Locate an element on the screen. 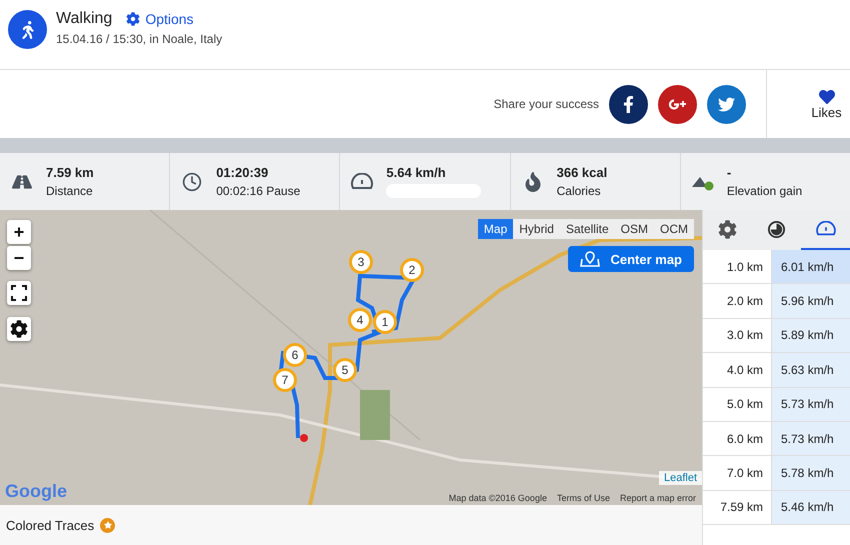 Image resolution: width=850 pixels, height=545 pixels. zoom-out-button: − is located at coordinates (19, 258).